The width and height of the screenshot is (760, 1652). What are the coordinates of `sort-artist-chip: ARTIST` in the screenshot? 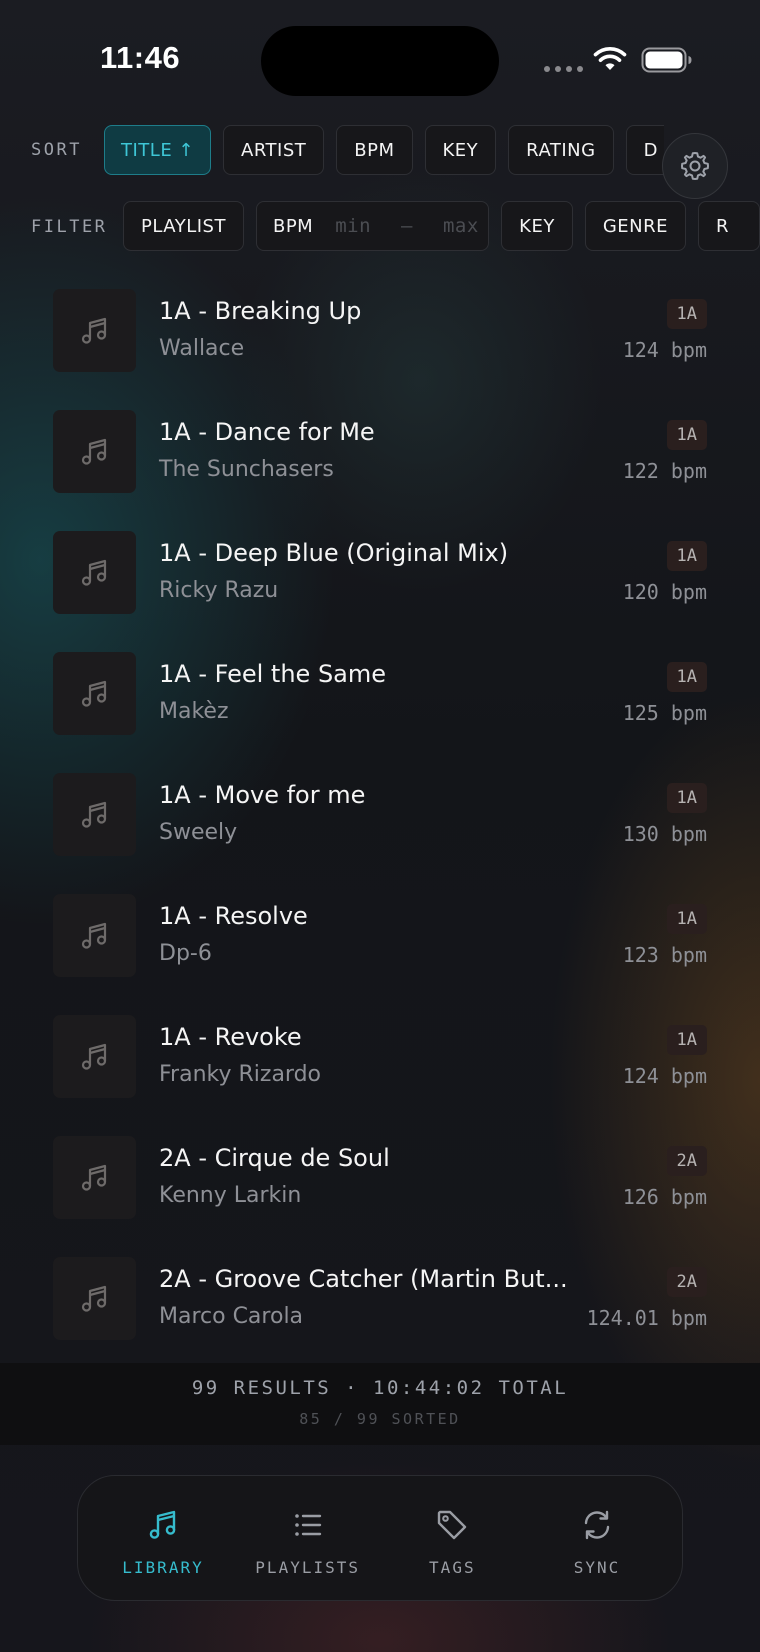 It's located at (274, 150).